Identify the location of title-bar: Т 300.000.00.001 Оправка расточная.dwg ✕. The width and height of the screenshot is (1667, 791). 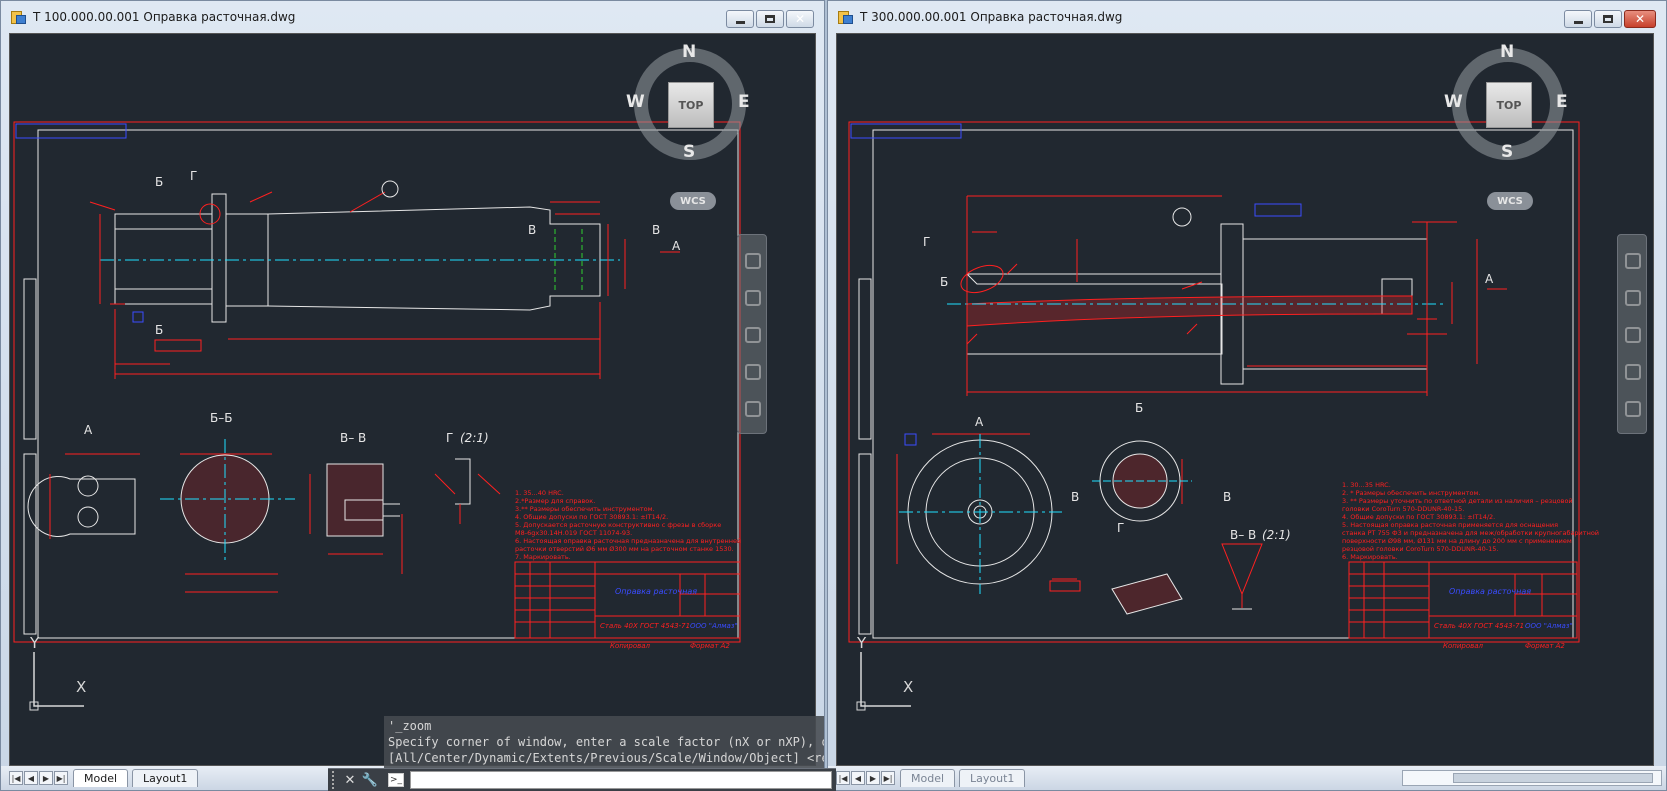
(1247, 17).